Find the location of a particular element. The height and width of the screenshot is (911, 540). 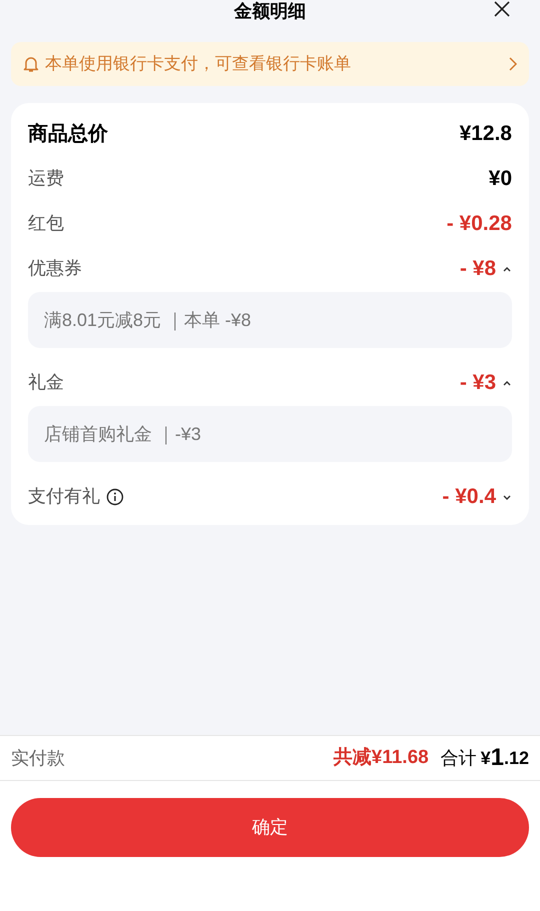

notice-text: 本单使用银行卡支付，可查看银行卡账单 is located at coordinates (198, 64).